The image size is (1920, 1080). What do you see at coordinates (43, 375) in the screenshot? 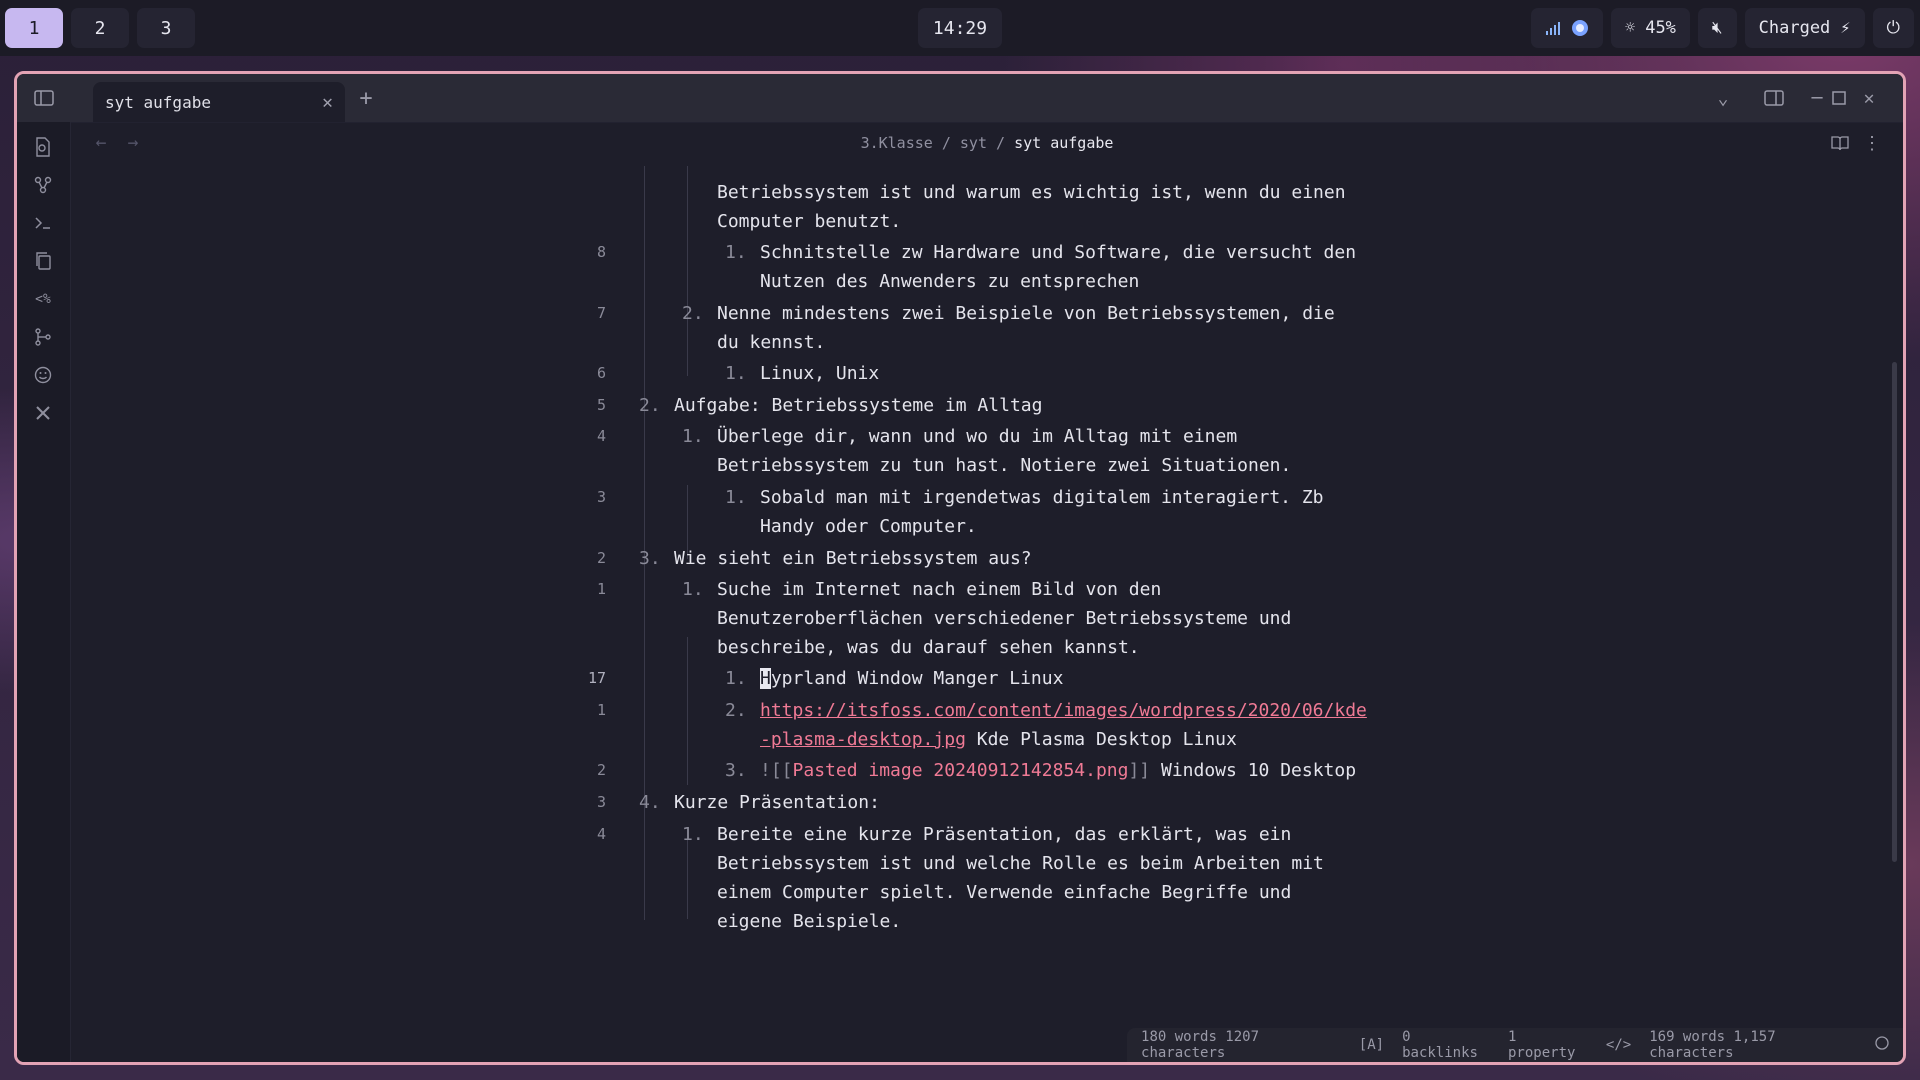
I see `smiley-icon` at bounding box center [43, 375].